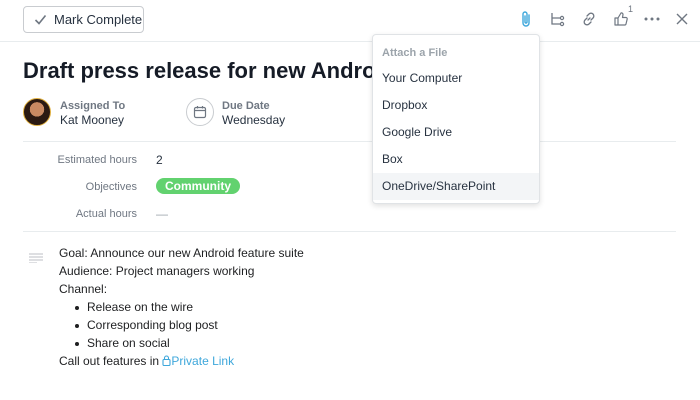 This screenshot has width=700, height=400. Describe the element at coordinates (157, 271) in the screenshot. I see `description-audience: Audience: Project managers working` at that location.